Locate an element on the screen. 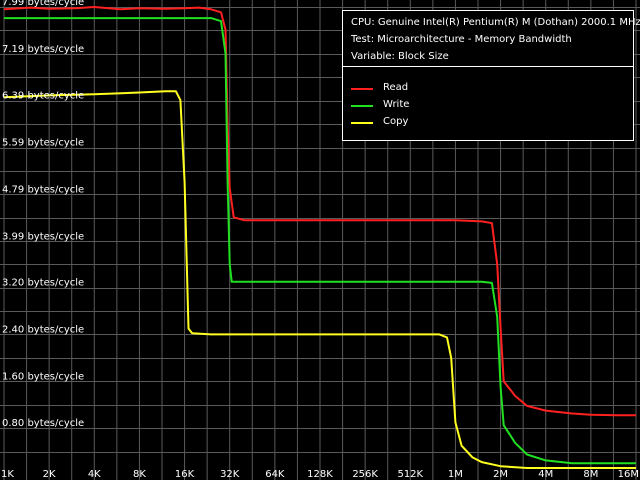 The height and width of the screenshot is (480, 640). y-tick-label: 3.20 bytes/cycle is located at coordinates (43, 283).